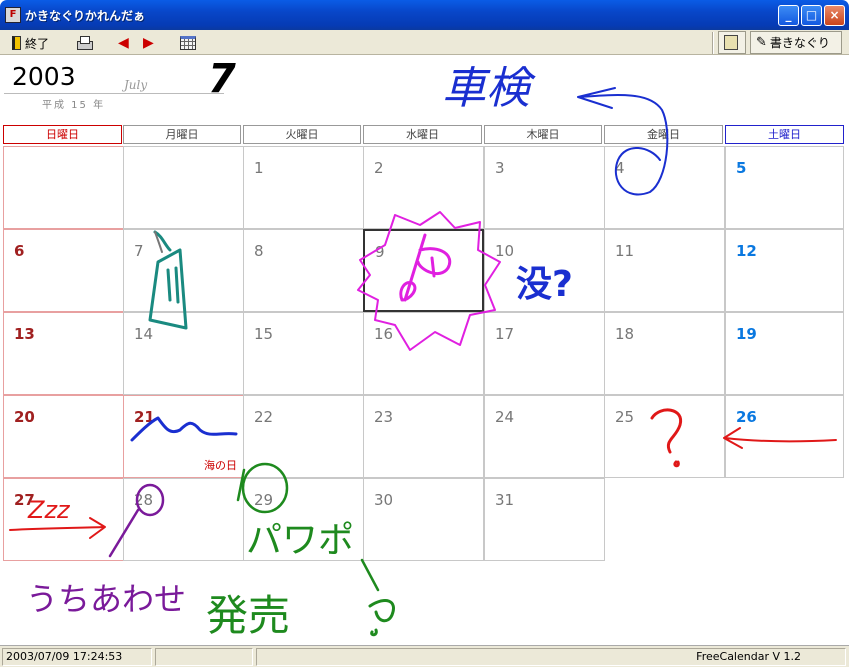 The width and height of the screenshot is (849, 667). I want to click on day-number: 1, so click(259, 168).